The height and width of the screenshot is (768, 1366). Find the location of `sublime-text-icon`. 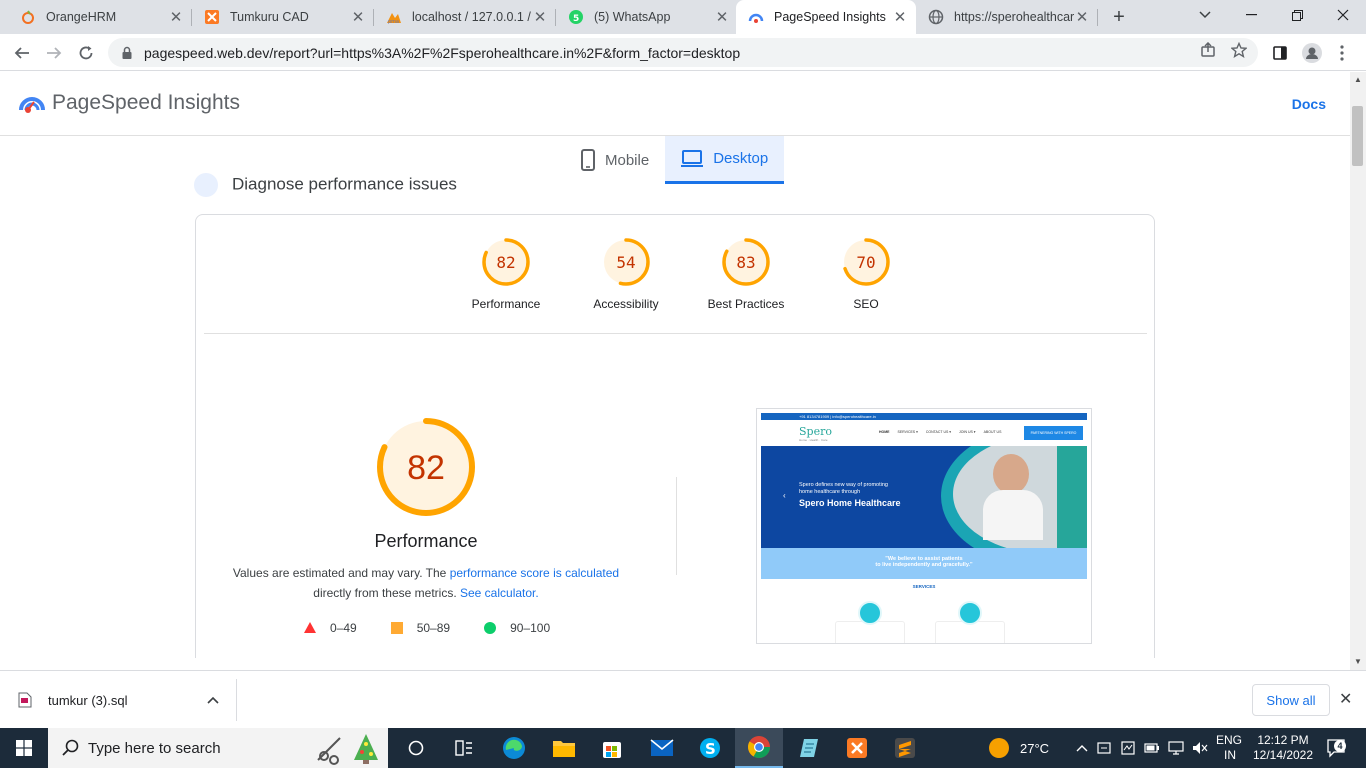

sublime-text-icon is located at coordinates (905, 748).